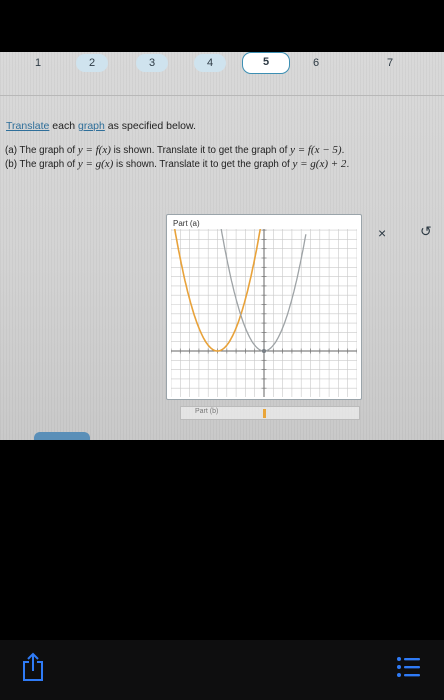  Describe the element at coordinates (264, 351) in the screenshot. I see `translated-vertex-point` at that location.